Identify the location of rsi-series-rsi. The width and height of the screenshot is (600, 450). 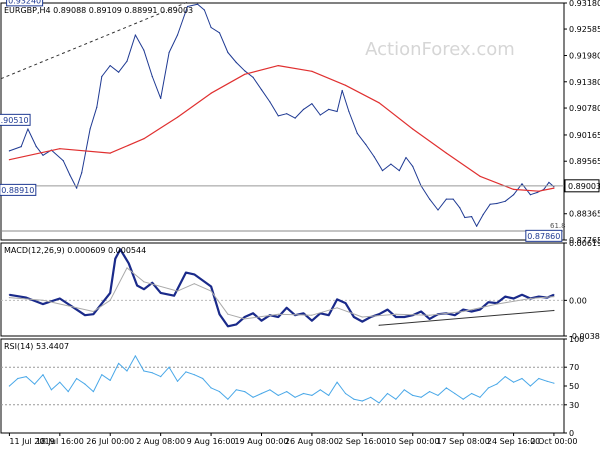
(282, 379).